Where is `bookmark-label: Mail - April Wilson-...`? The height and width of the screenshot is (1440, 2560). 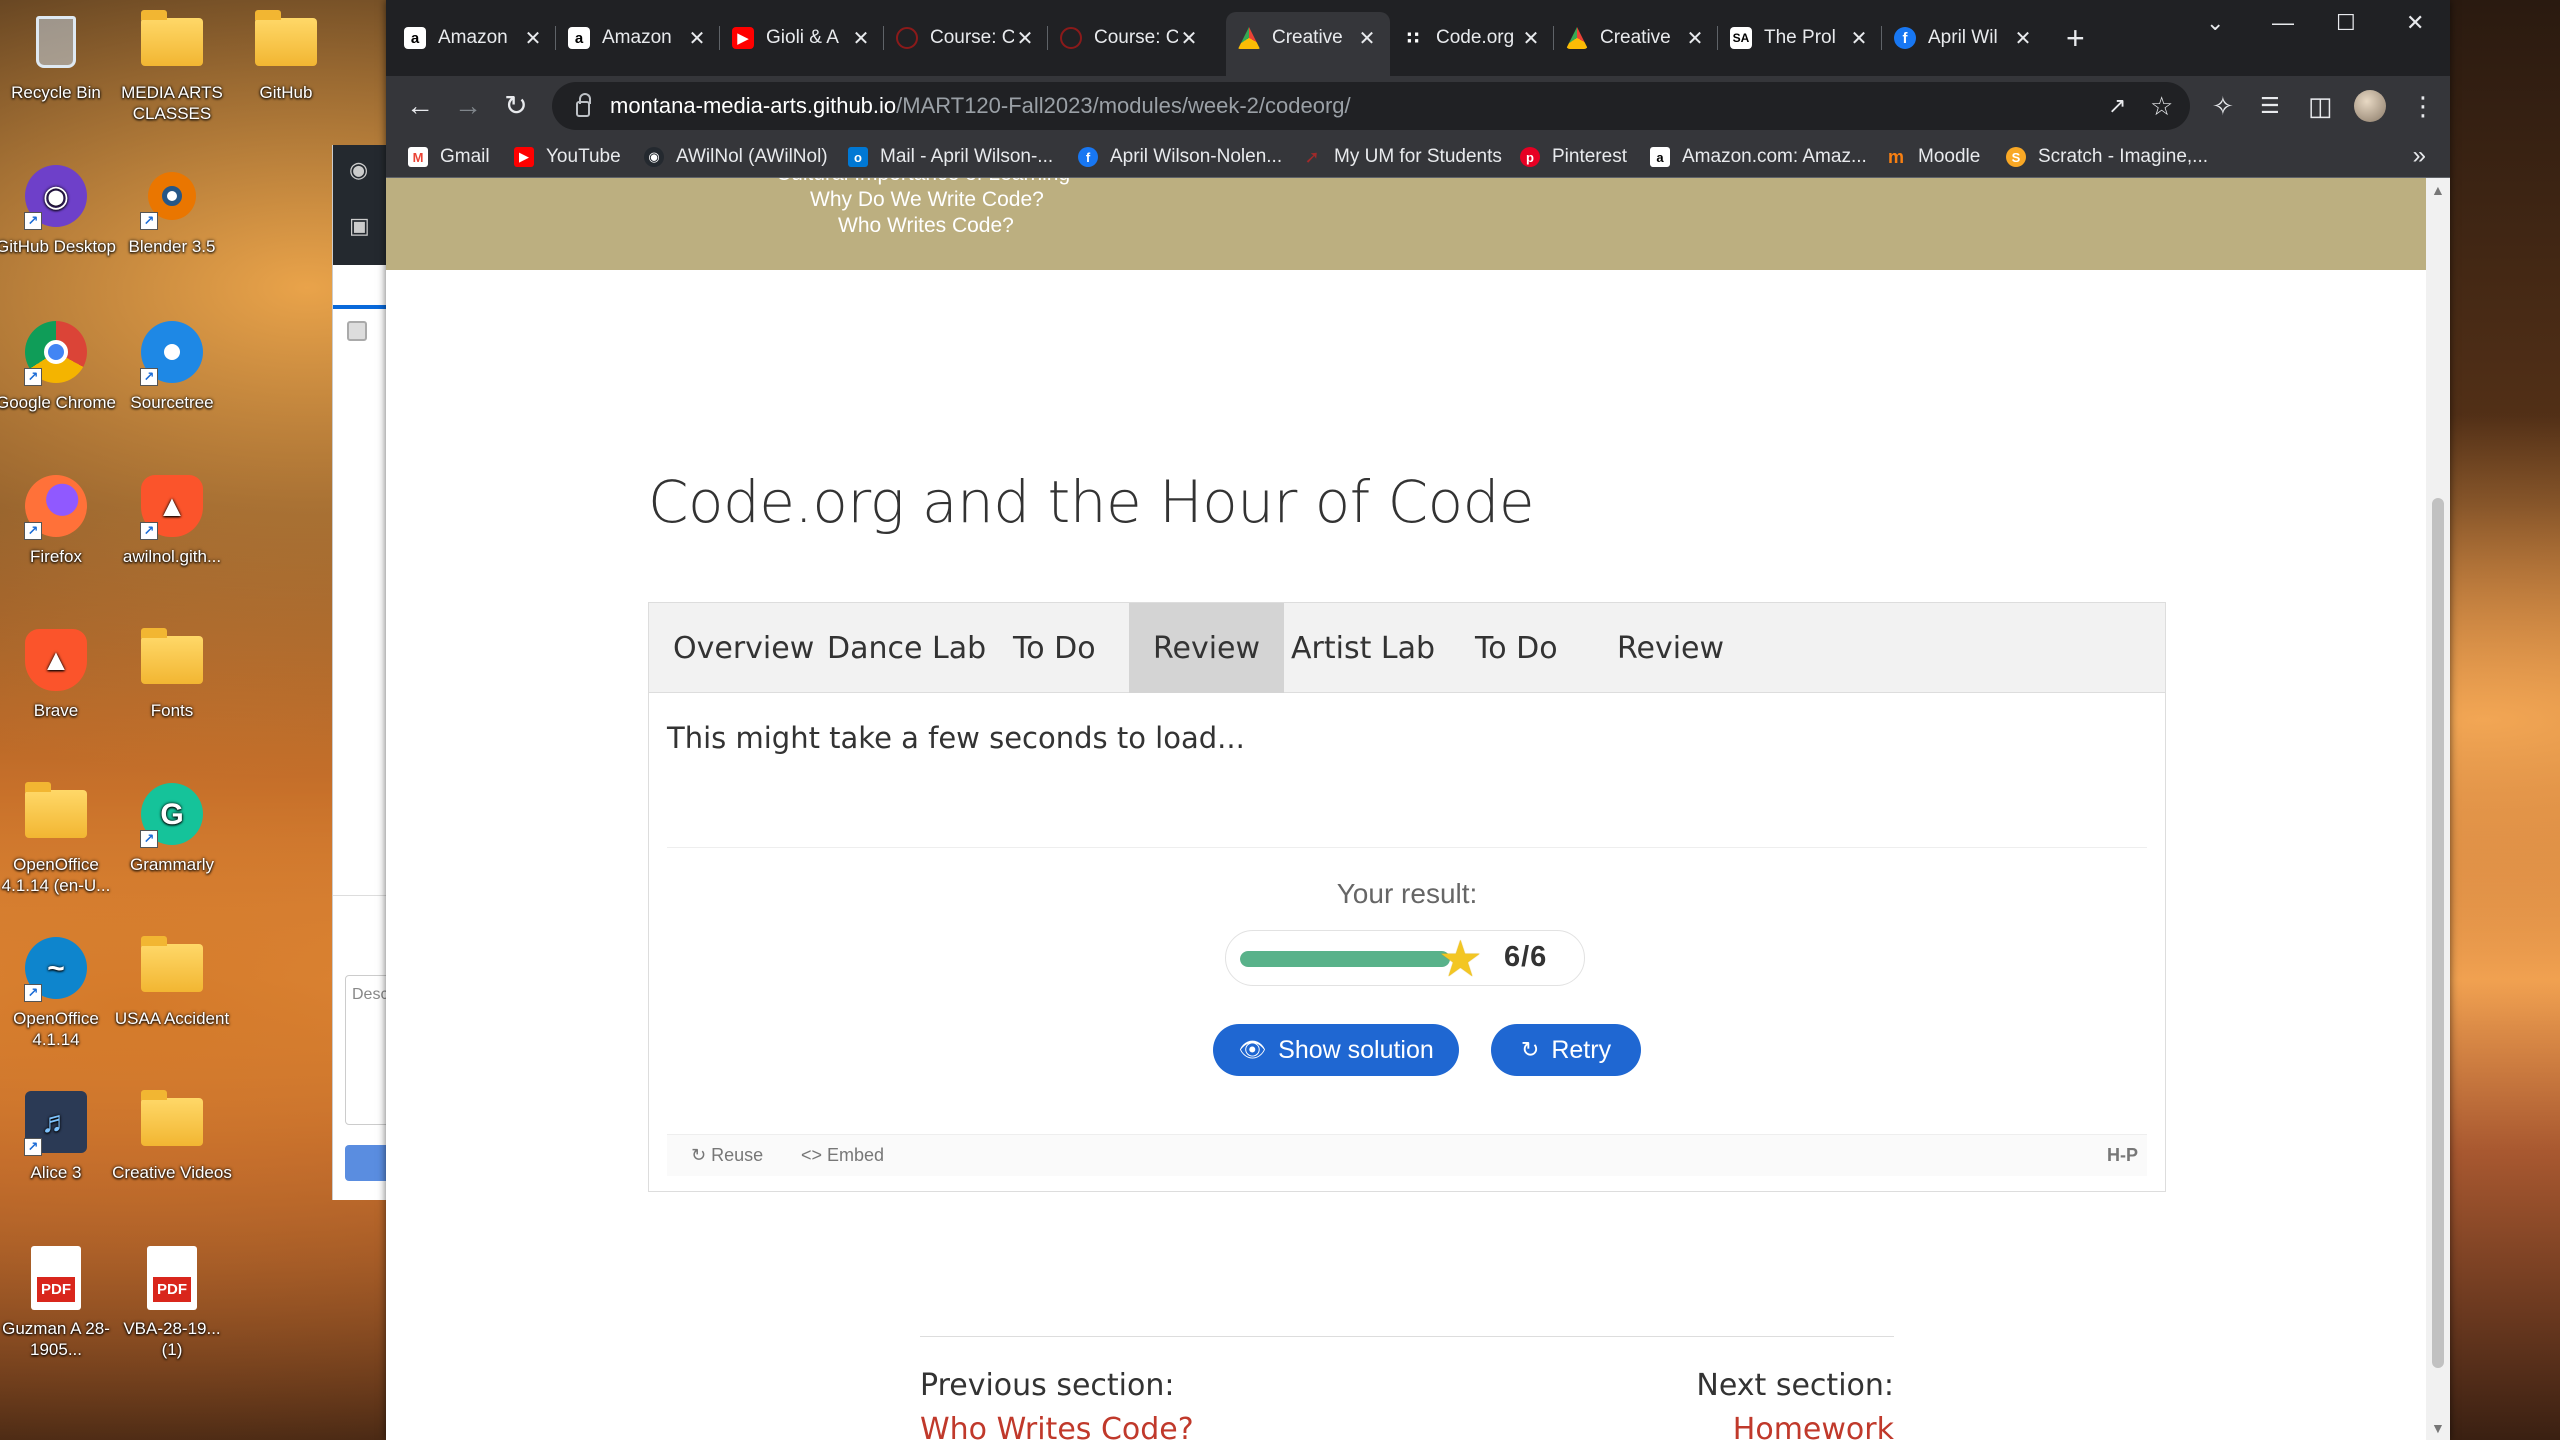 bookmark-label: Mail - April Wilson-... is located at coordinates (967, 156).